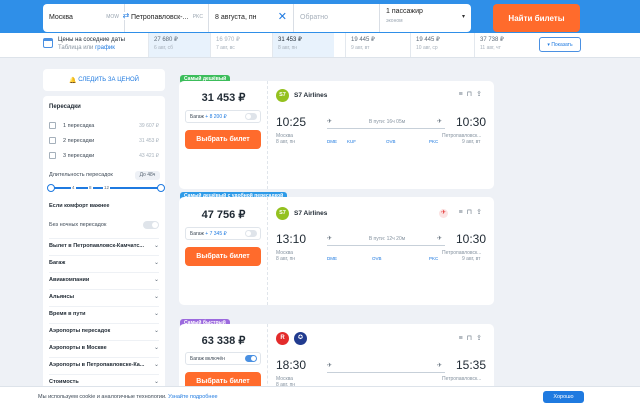 This screenshot has height=407, width=640. What do you see at coordinates (536, 18) in the screenshot?
I see `find-tickets-button: Найти билеты` at bounding box center [536, 18].